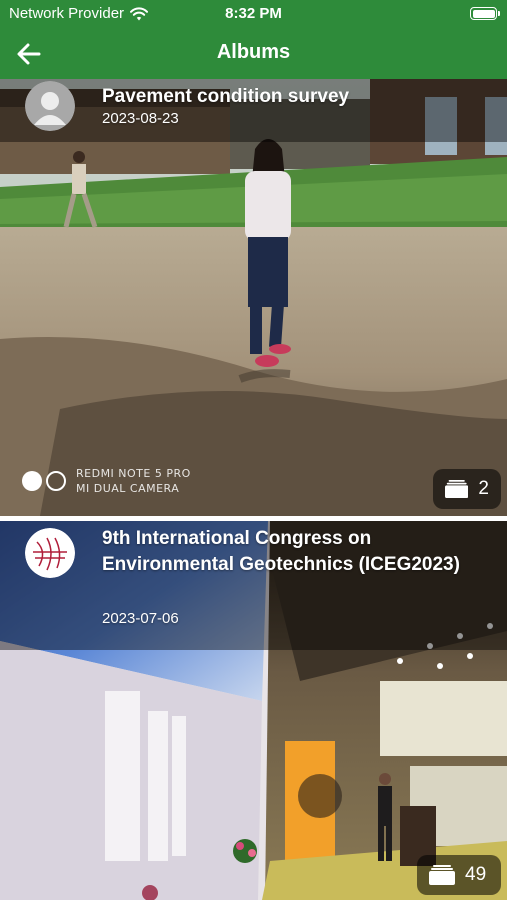  I want to click on photo-count: 49, so click(476, 874).